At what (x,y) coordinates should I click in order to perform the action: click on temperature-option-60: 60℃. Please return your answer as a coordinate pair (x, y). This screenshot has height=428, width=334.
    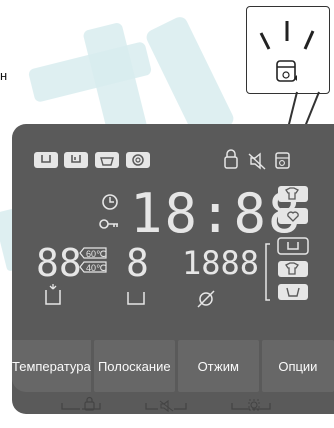
    Looking at the image, I should click on (93, 253).